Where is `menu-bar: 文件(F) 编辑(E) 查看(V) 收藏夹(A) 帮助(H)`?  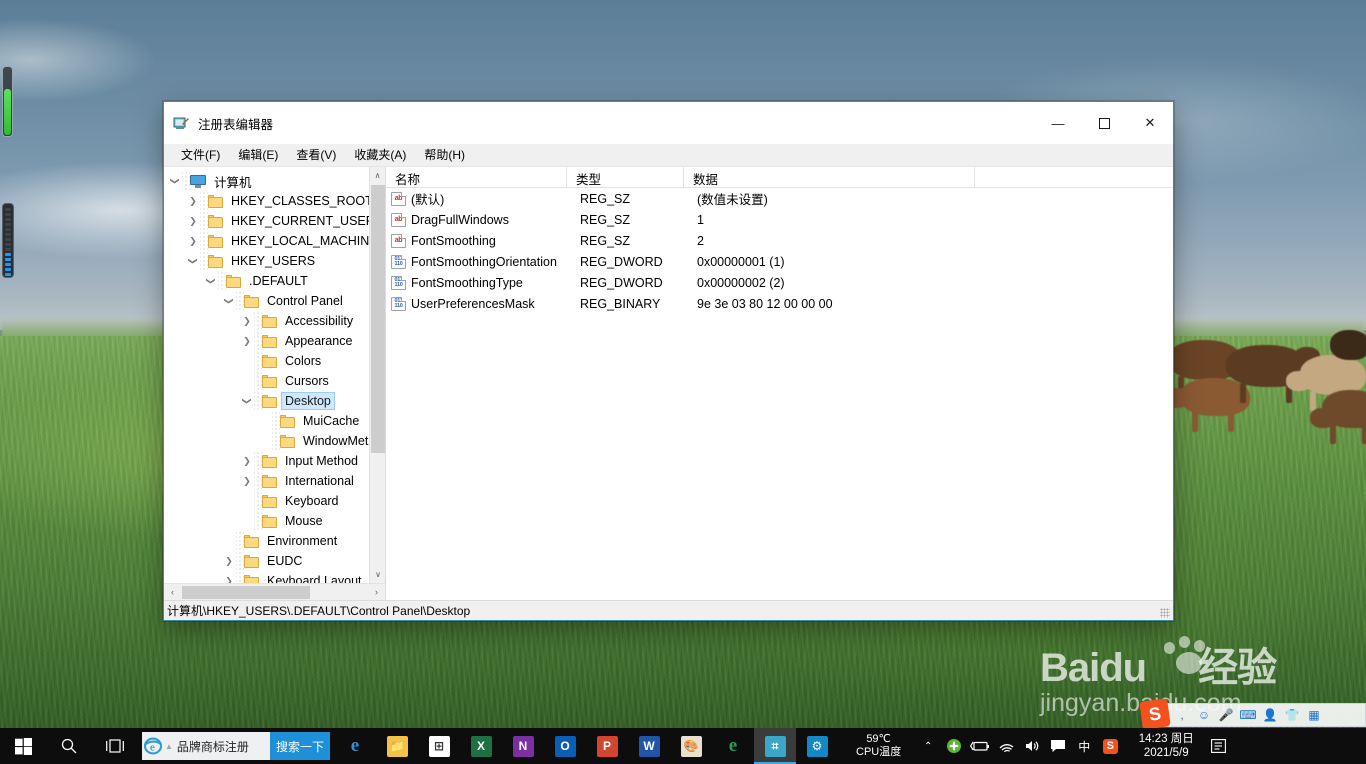 menu-bar: 文件(F) 编辑(E) 查看(V) 收藏夹(A) 帮助(H) is located at coordinates (668, 155).